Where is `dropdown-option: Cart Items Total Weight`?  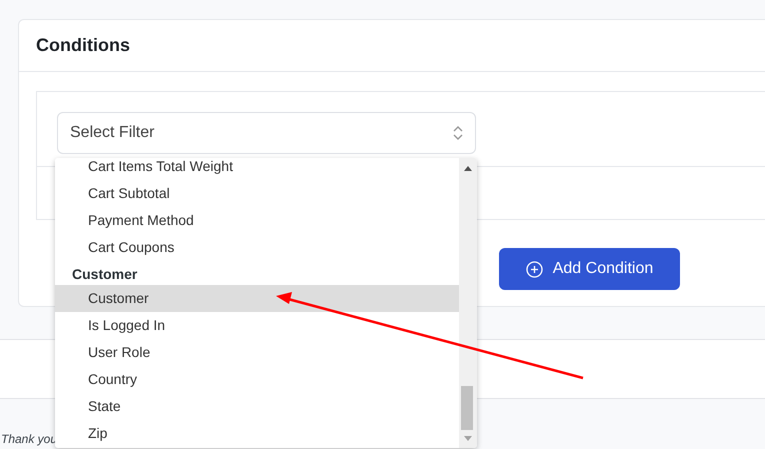 dropdown-option: Cart Items Total Weight is located at coordinates (257, 169).